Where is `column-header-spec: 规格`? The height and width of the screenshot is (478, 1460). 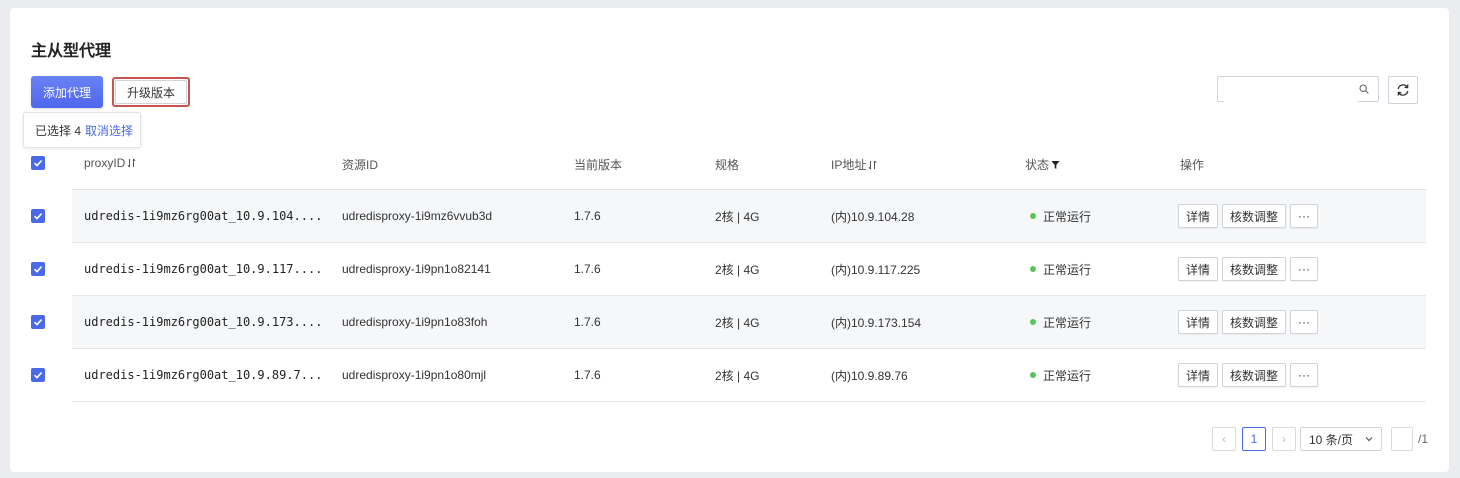 column-header-spec: 规格 is located at coordinates (727, 165).